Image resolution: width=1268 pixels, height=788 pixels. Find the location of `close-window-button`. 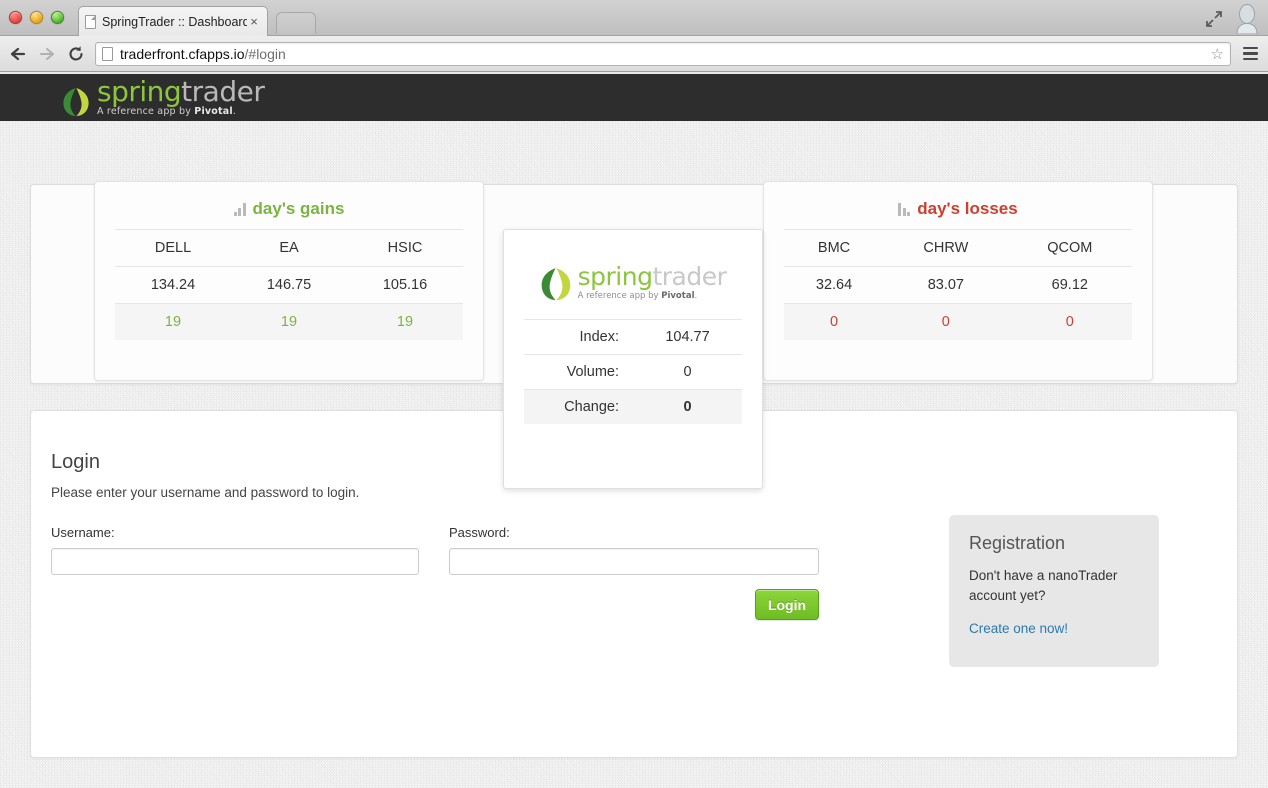

close-window-button is located at coordinates (15, 17).